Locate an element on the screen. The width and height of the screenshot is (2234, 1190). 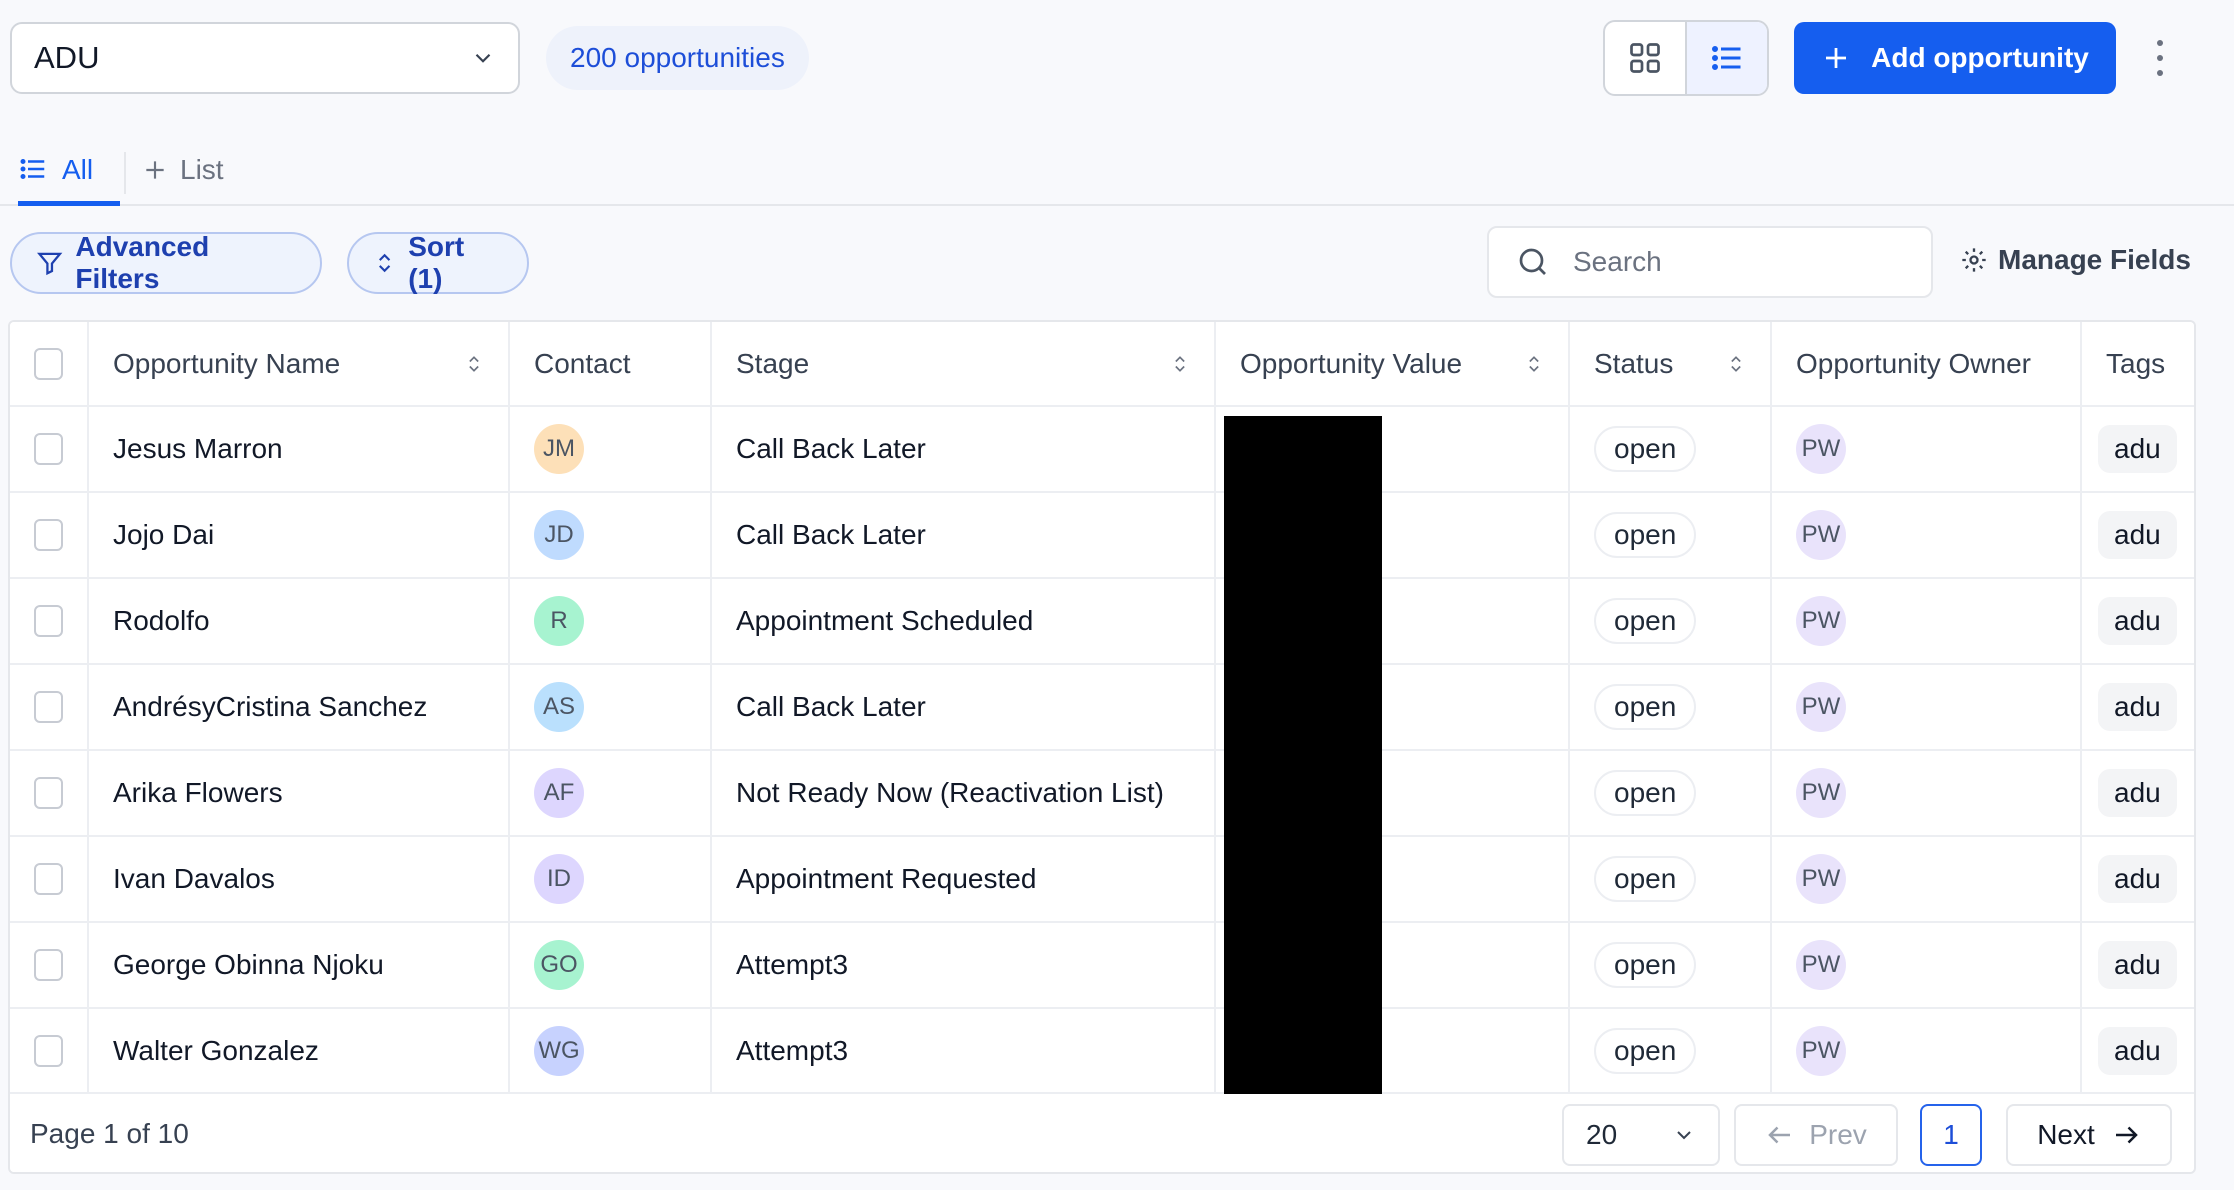
contact-cell: WG is located at coordinates (609, 1051).